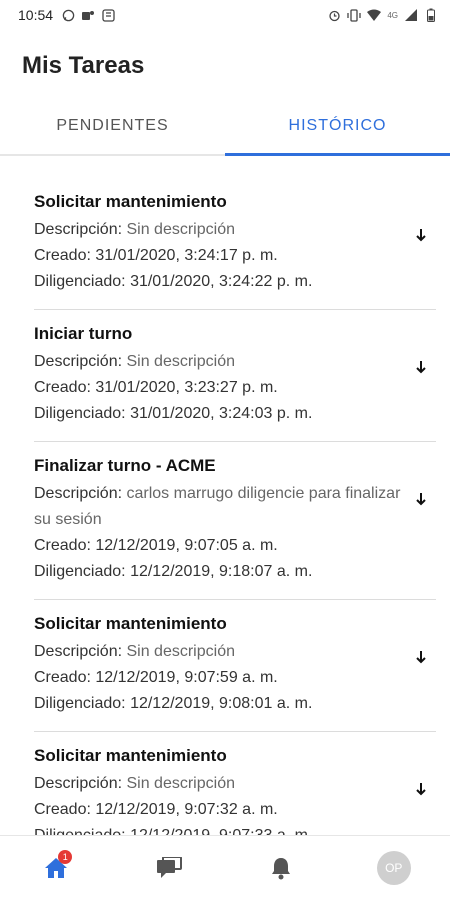 The height and width of the screenshot is (900, 450). I want to click on task-created-row: Creado: 12/12/2019, 9:07:59 a. m., so click(235, 678).